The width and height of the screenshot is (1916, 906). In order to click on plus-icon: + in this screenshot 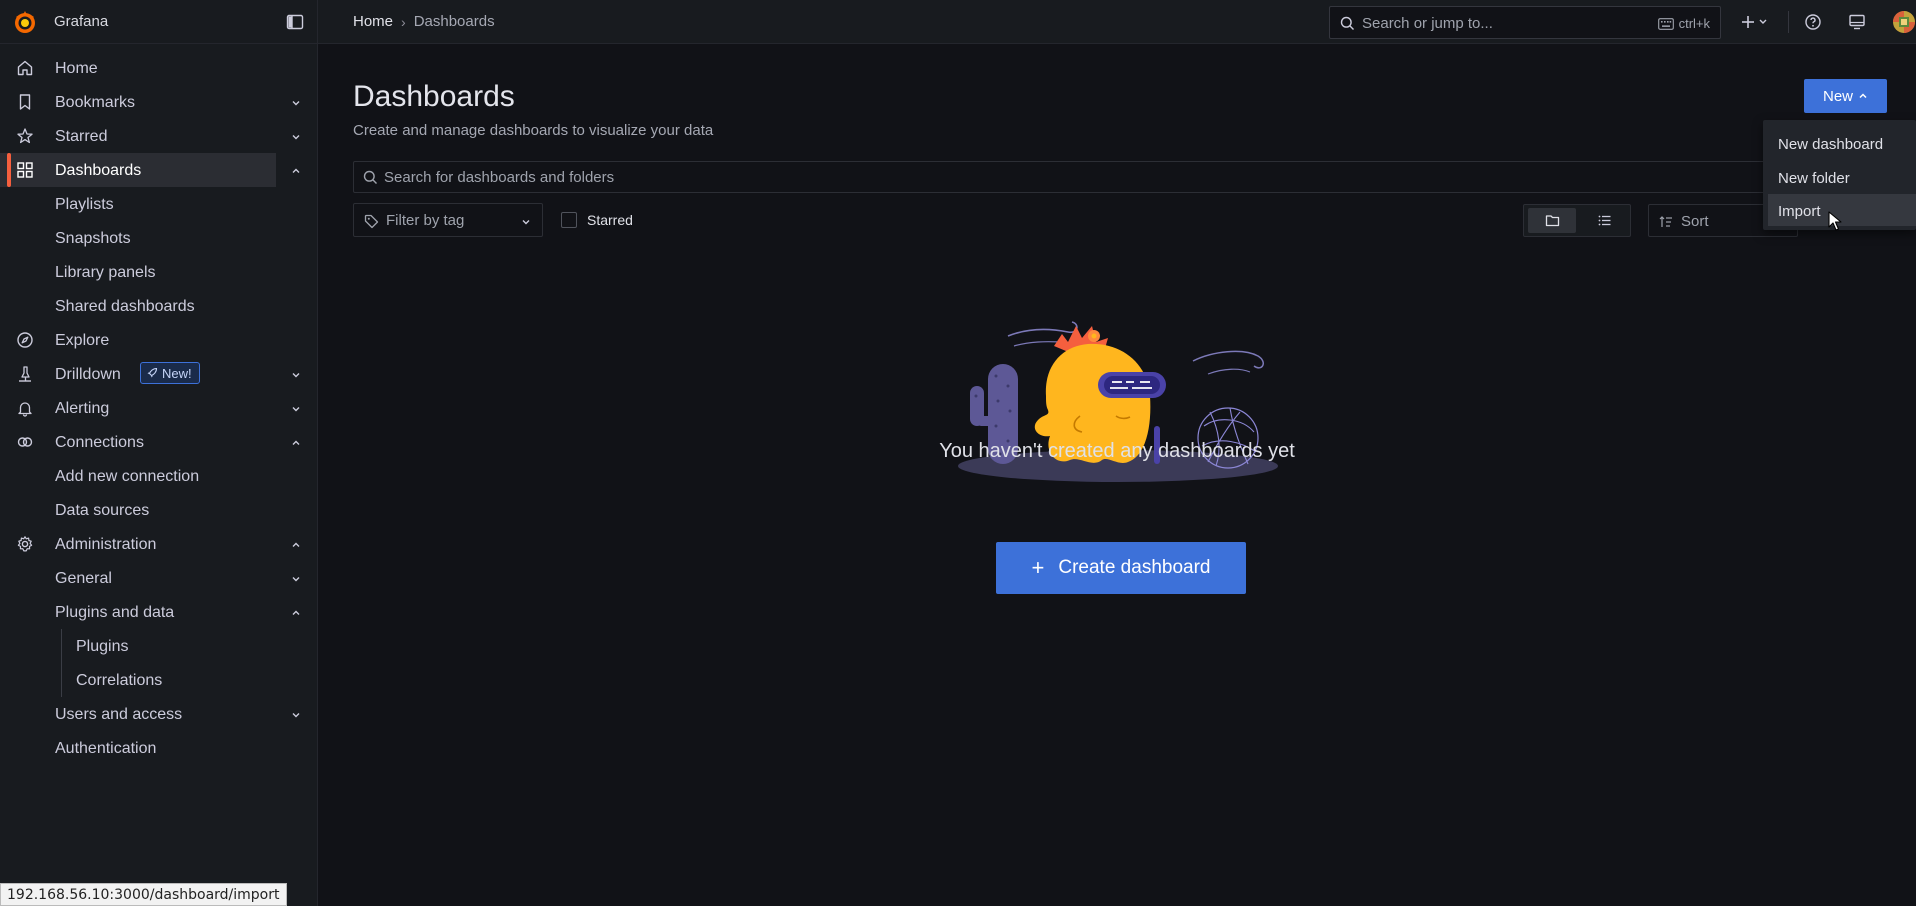, I will do `click(1038, 567)`.